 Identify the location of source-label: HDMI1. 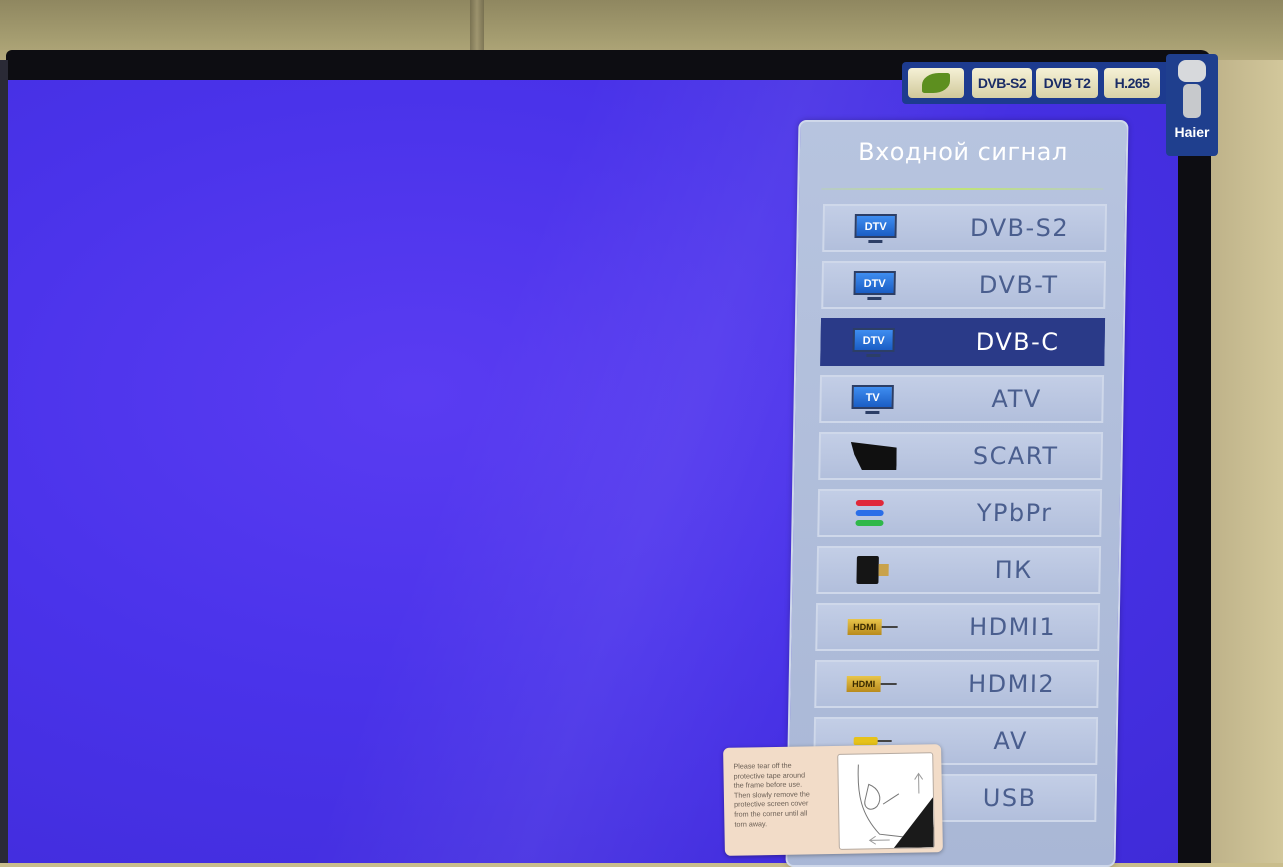
(1012, 627).